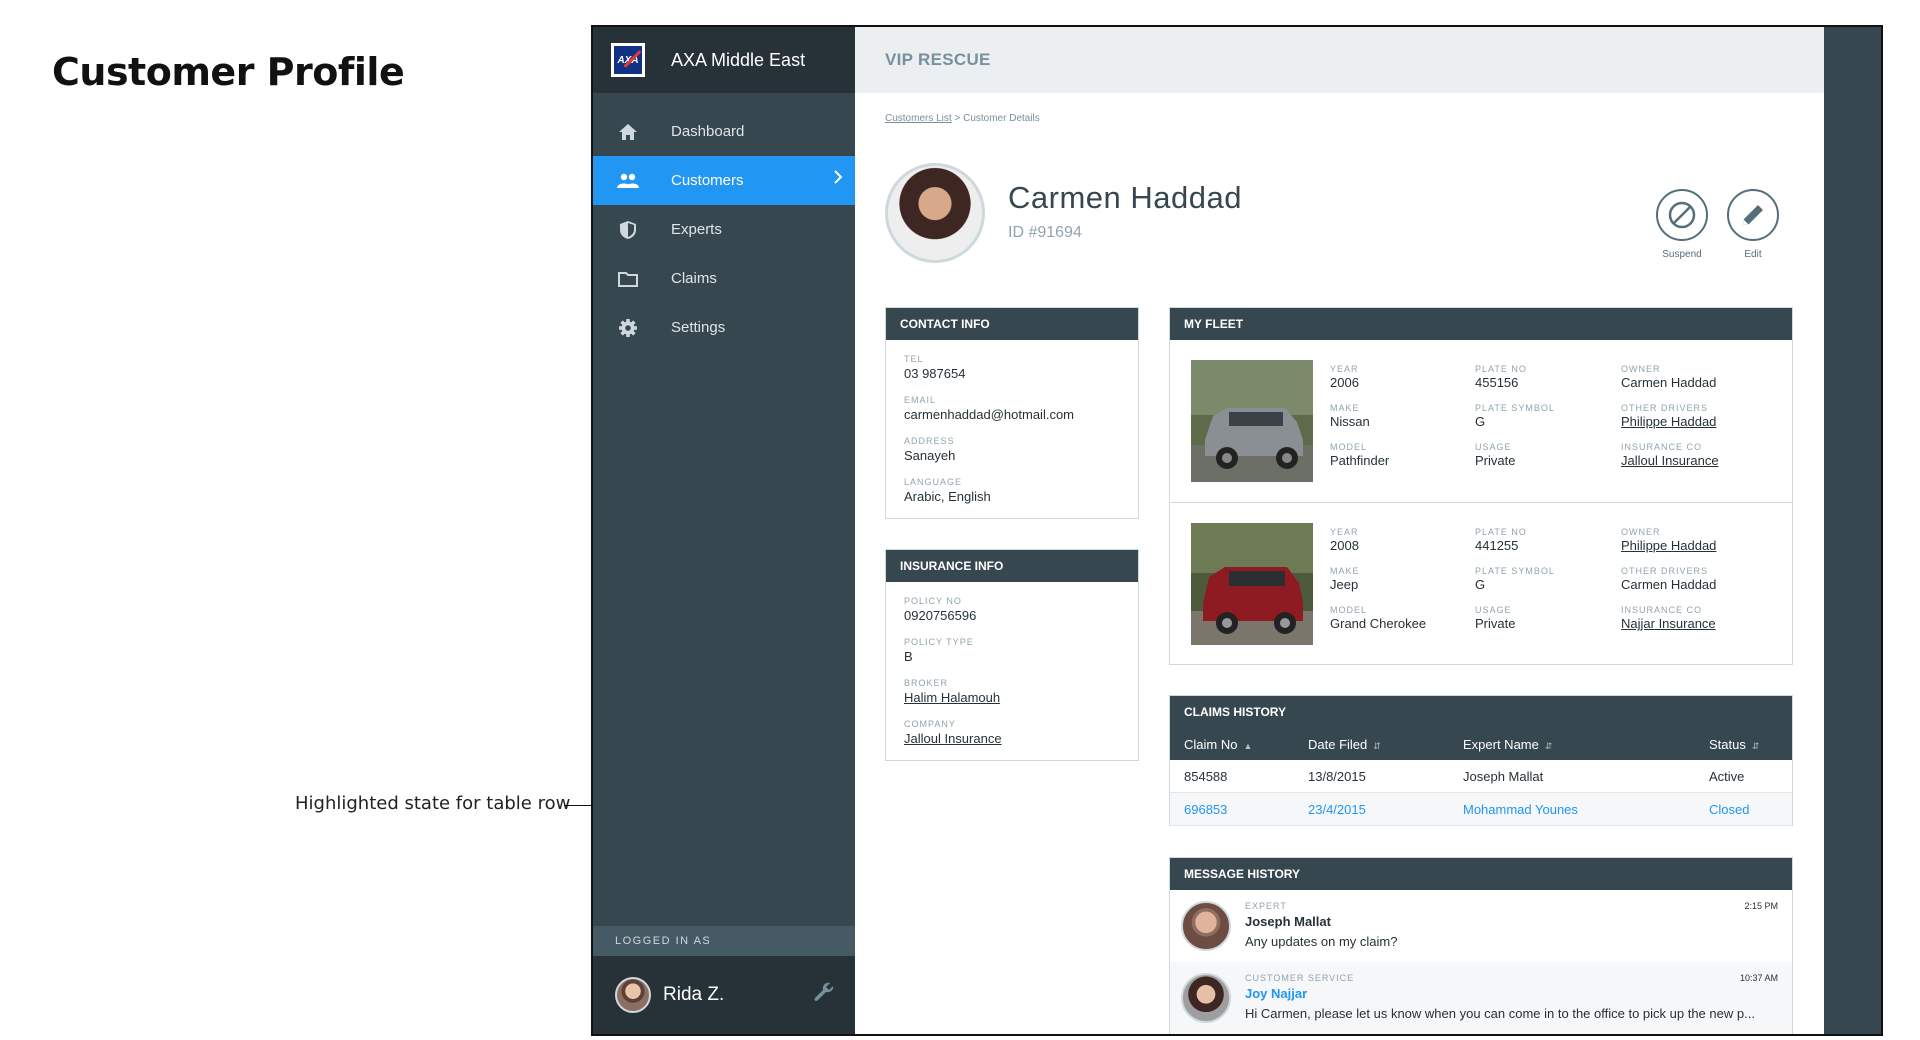 The height and width of the screenshot is (1040, 1920). I want to click on field-label: LANGUAGE, so click(933, 482).